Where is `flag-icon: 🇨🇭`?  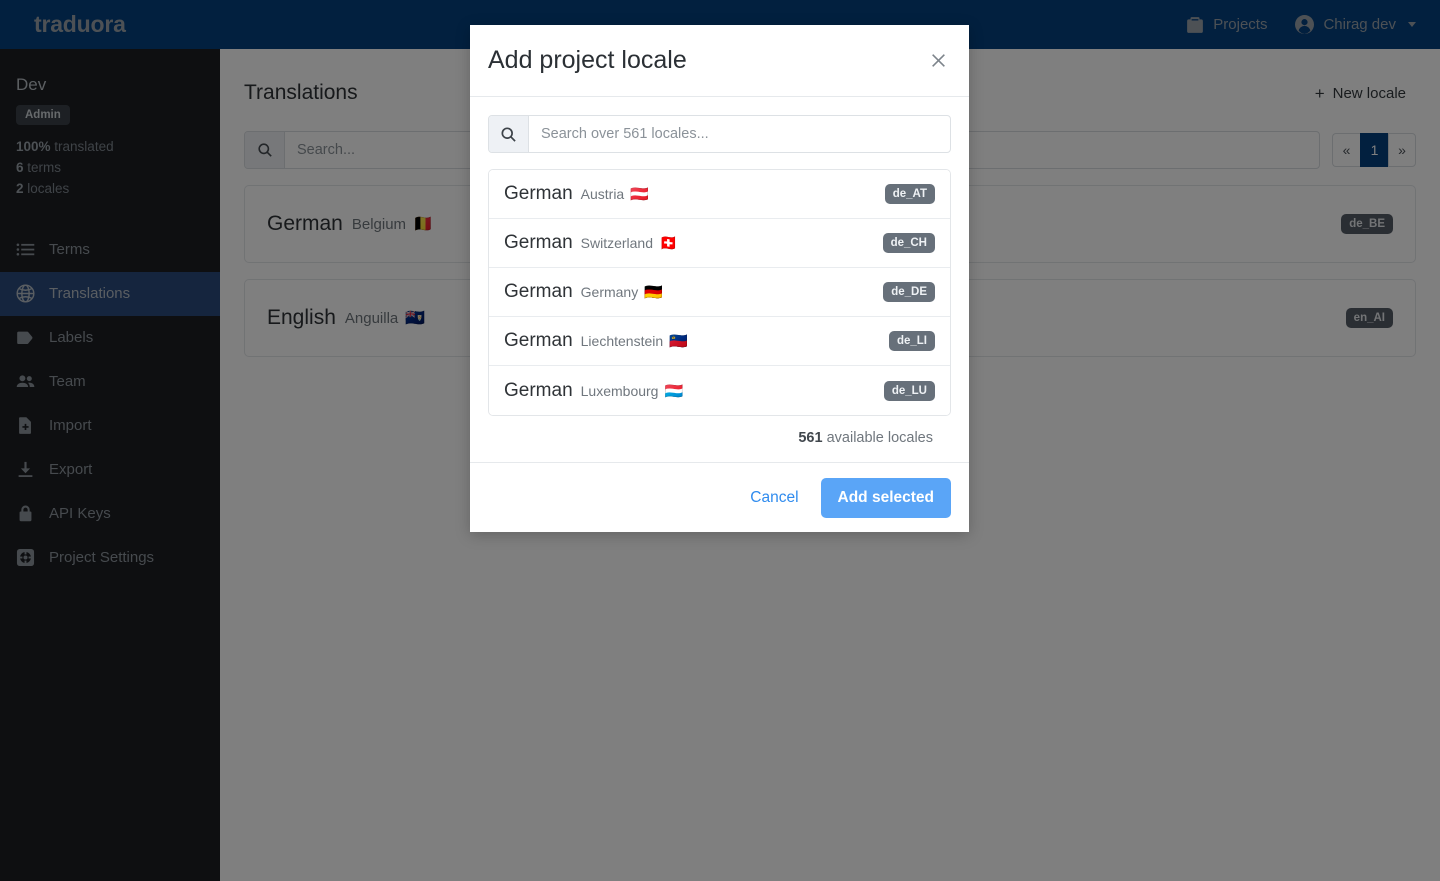 flag-icon: 🇨🇭 is located at coordinates (668, 243).